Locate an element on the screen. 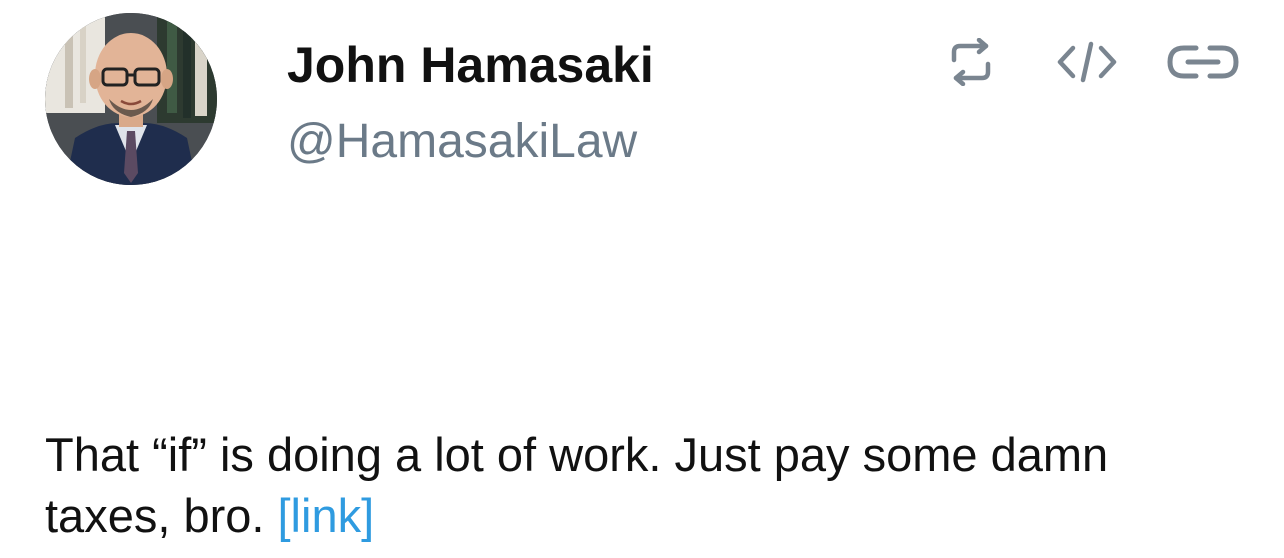 The width and height of the screenshot is (1284, 558). retweet-button is located at coordinates (971, 62).